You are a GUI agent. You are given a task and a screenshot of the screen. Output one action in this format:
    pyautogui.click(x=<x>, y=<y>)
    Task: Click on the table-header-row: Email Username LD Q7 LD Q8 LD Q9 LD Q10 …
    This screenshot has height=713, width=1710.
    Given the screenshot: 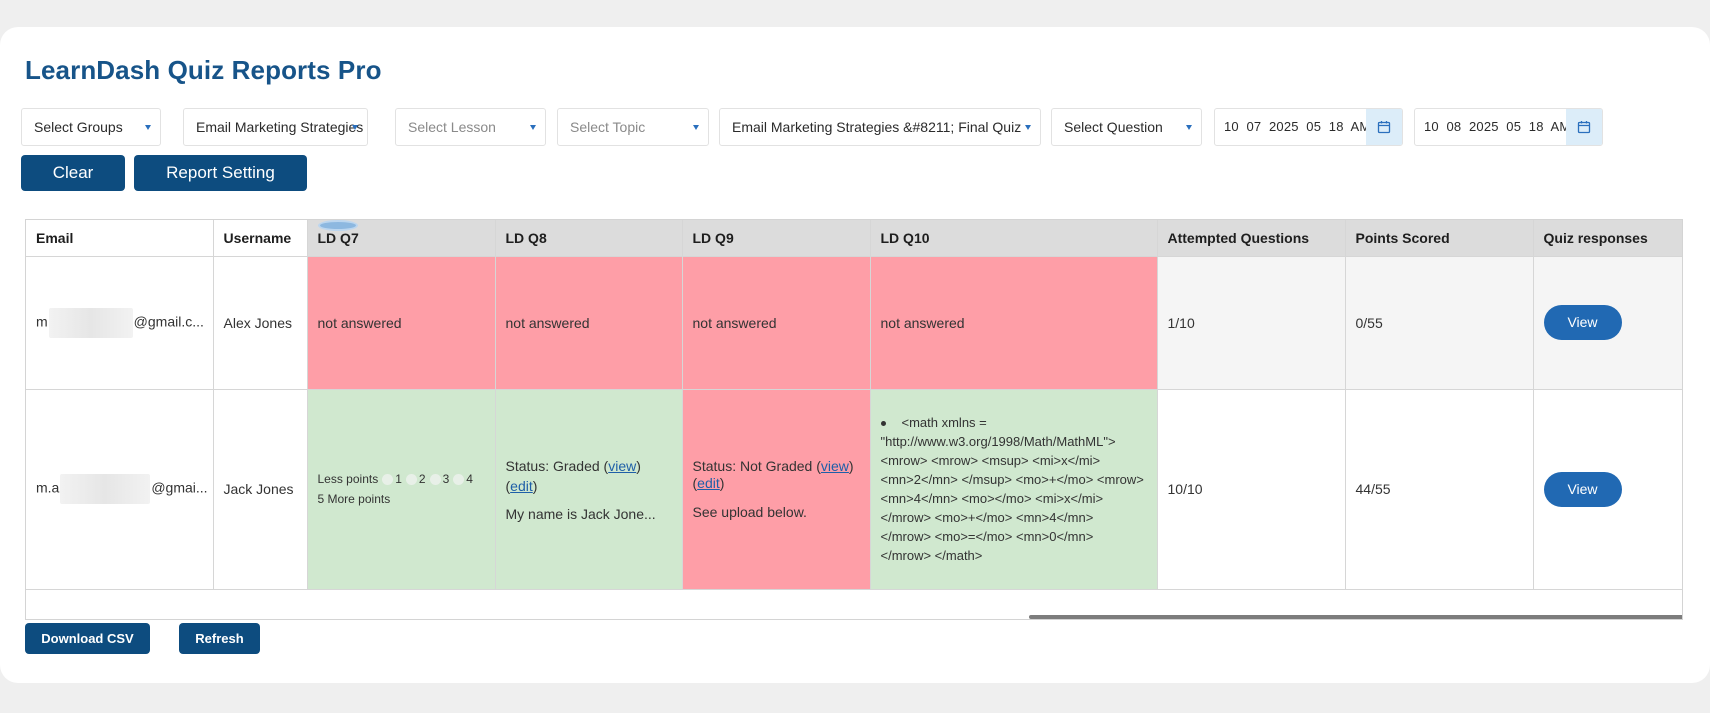 What is the action you would take?
    pyautogui.click(x=854, y=238)
    